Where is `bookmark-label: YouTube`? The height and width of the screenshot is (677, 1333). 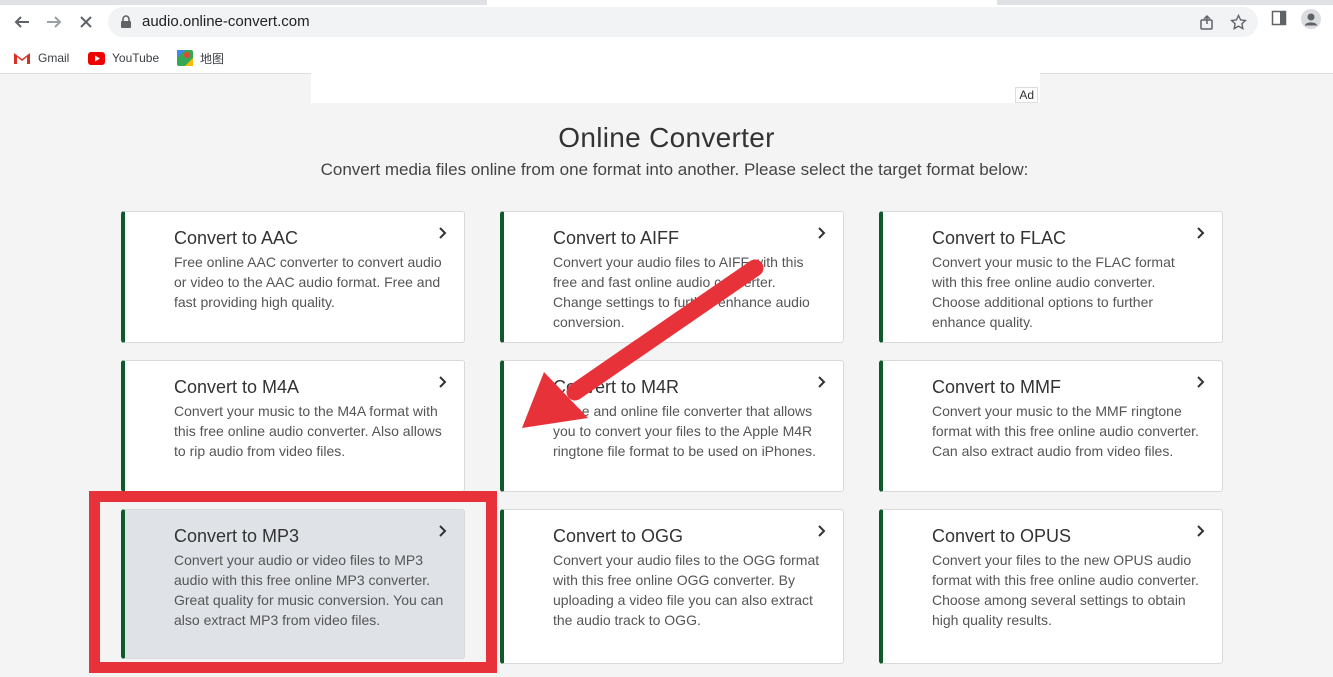
bookmark-label: YouTube is located at coordinates (136, 58).